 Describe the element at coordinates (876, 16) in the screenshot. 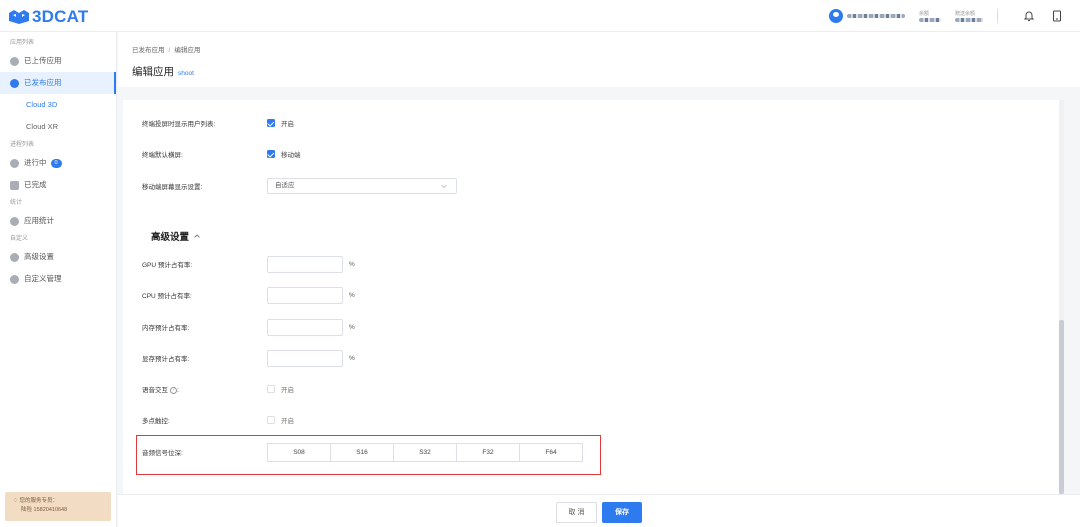

I see `username-blurred` at that location.